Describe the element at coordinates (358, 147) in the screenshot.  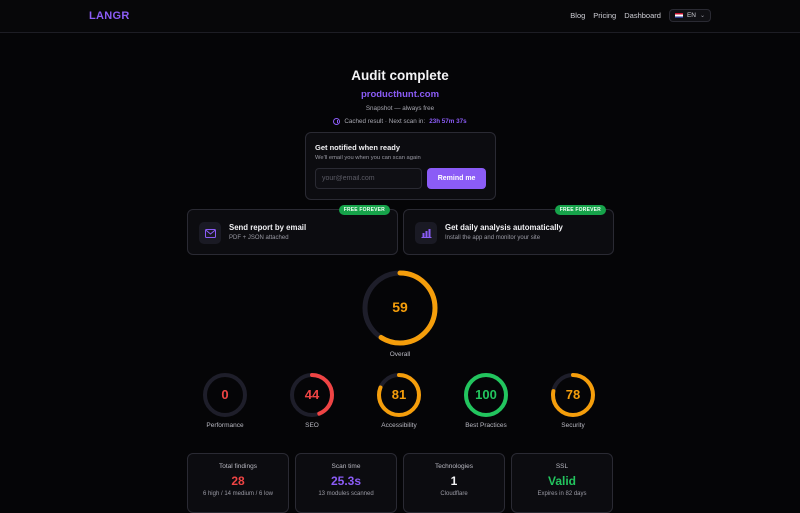
I see `notify-title: Get notified when ready` at that location.